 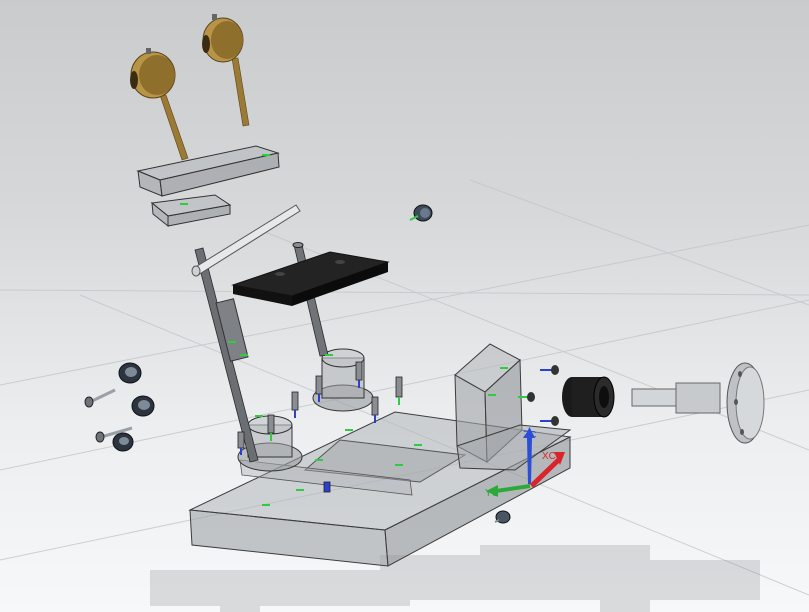 What do you see at coordinates (455, 578) in the screenshot?
I see `floor-reflection` at bounding box center [455, 578].